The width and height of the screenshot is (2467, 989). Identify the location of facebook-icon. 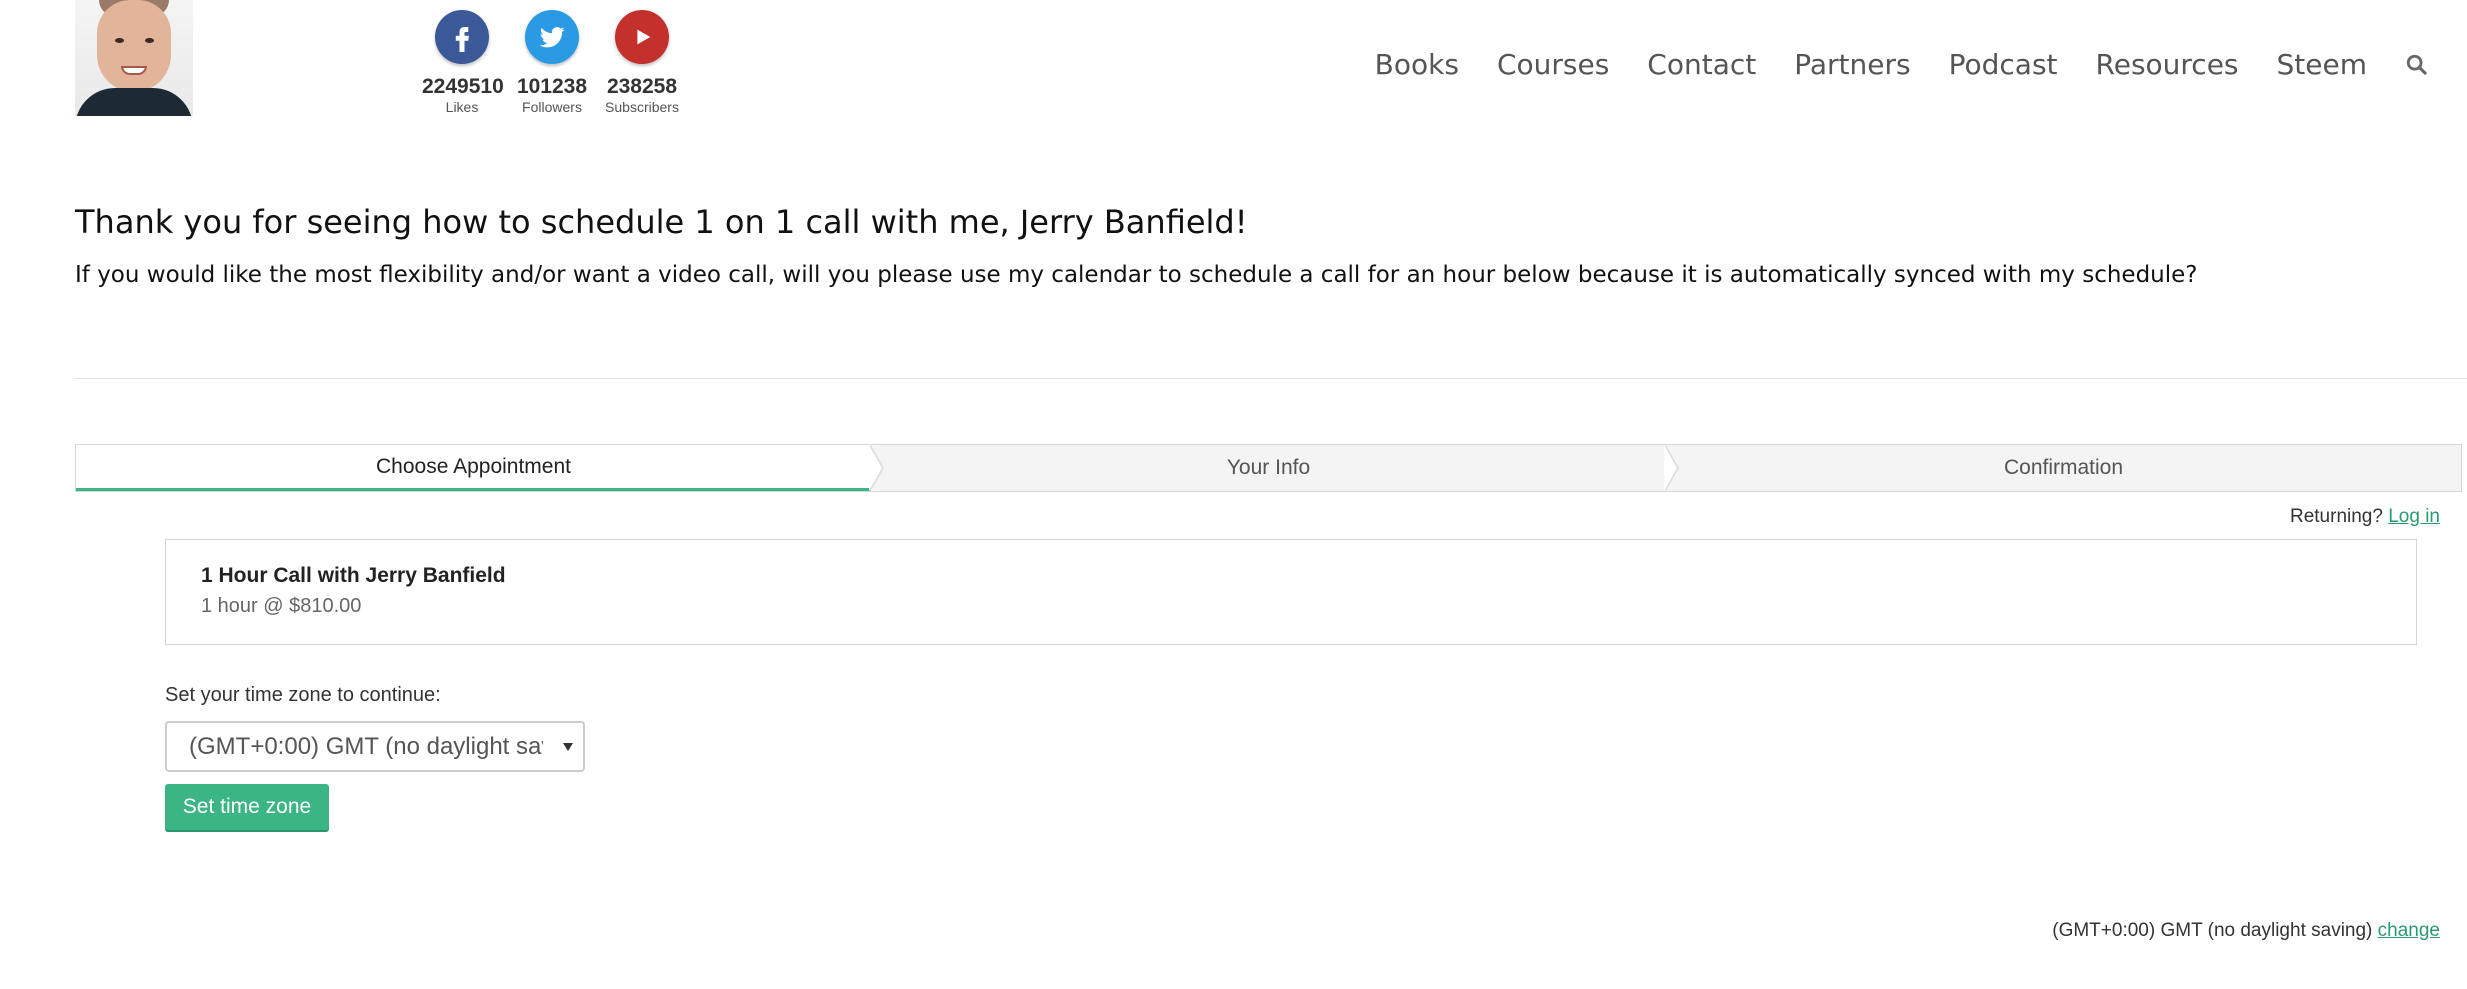
(462, 37).